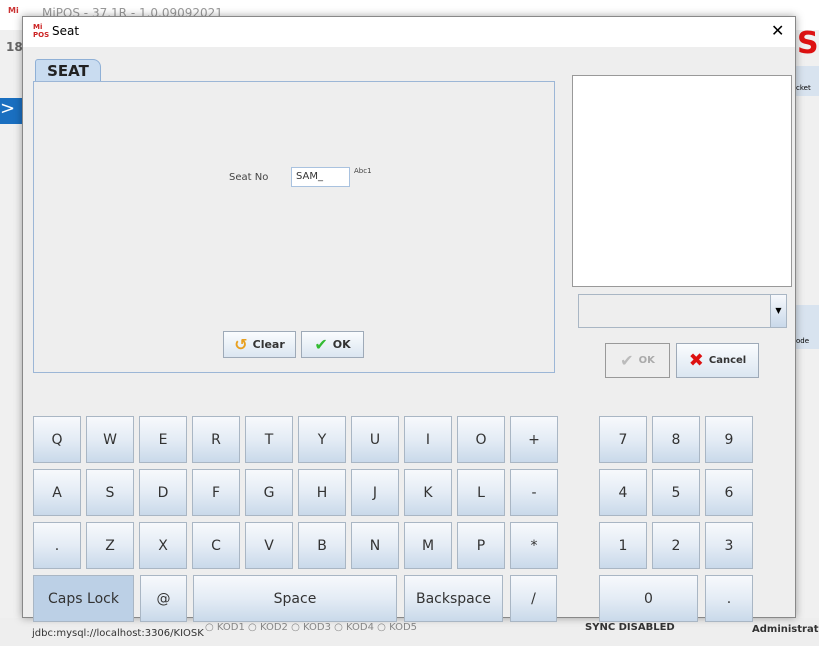 The height and width of the screenshot is (646, 819). Describe the element at coordinates (717, 360) in the screenshot. I see `cancel-button: ✖ Cancel` at that location.